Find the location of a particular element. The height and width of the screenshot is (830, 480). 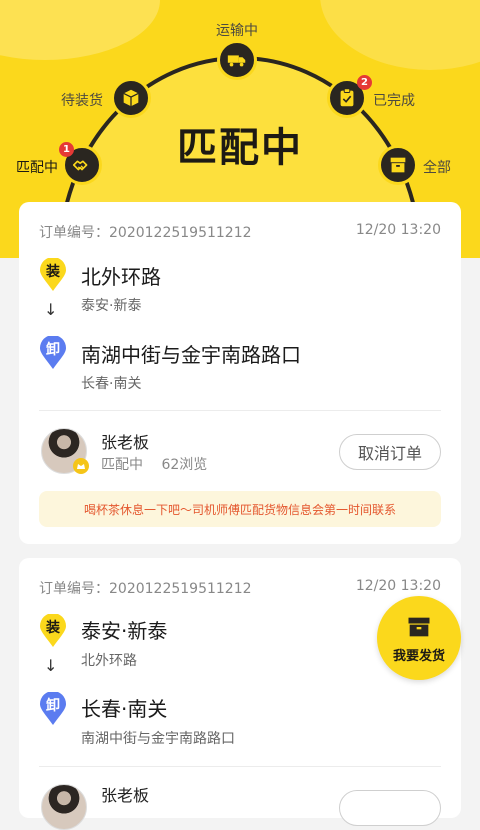

tab-completed-label: 已完成 is located at coordinates (394, 100).